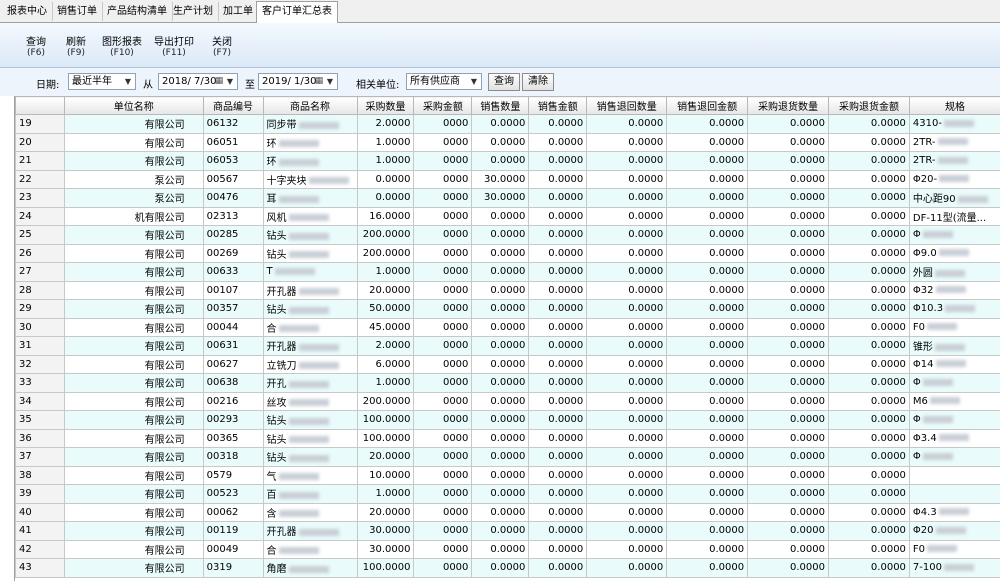 This screenshot has width=1000, height=581. What do you see at coordinates (137, 11) in the screenshot?
I see `tab-bom: 产品结构清单` at bounding box center [137, 11].